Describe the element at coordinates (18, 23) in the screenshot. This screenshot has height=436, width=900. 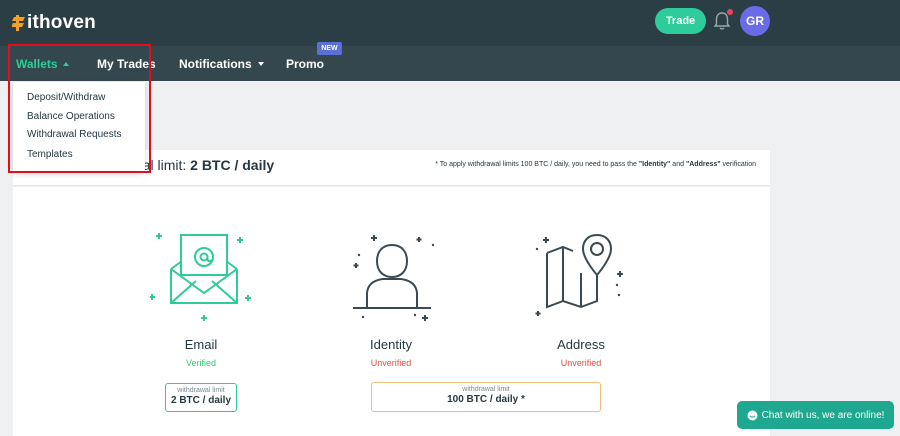
I see `logo-mark-icon` at that location.